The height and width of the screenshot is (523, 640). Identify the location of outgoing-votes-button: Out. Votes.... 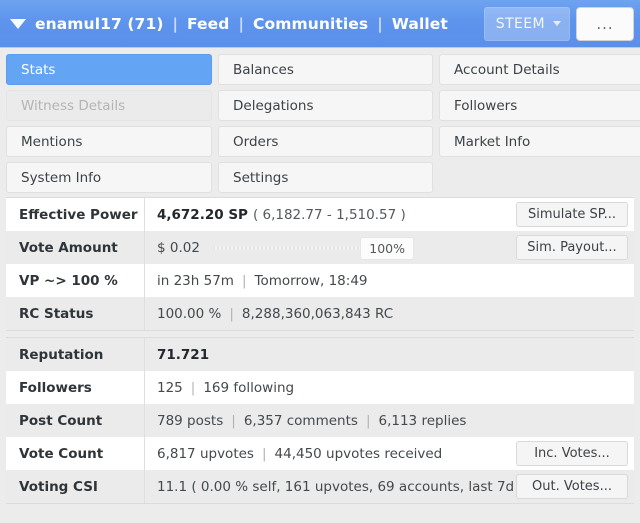
(572, 486).